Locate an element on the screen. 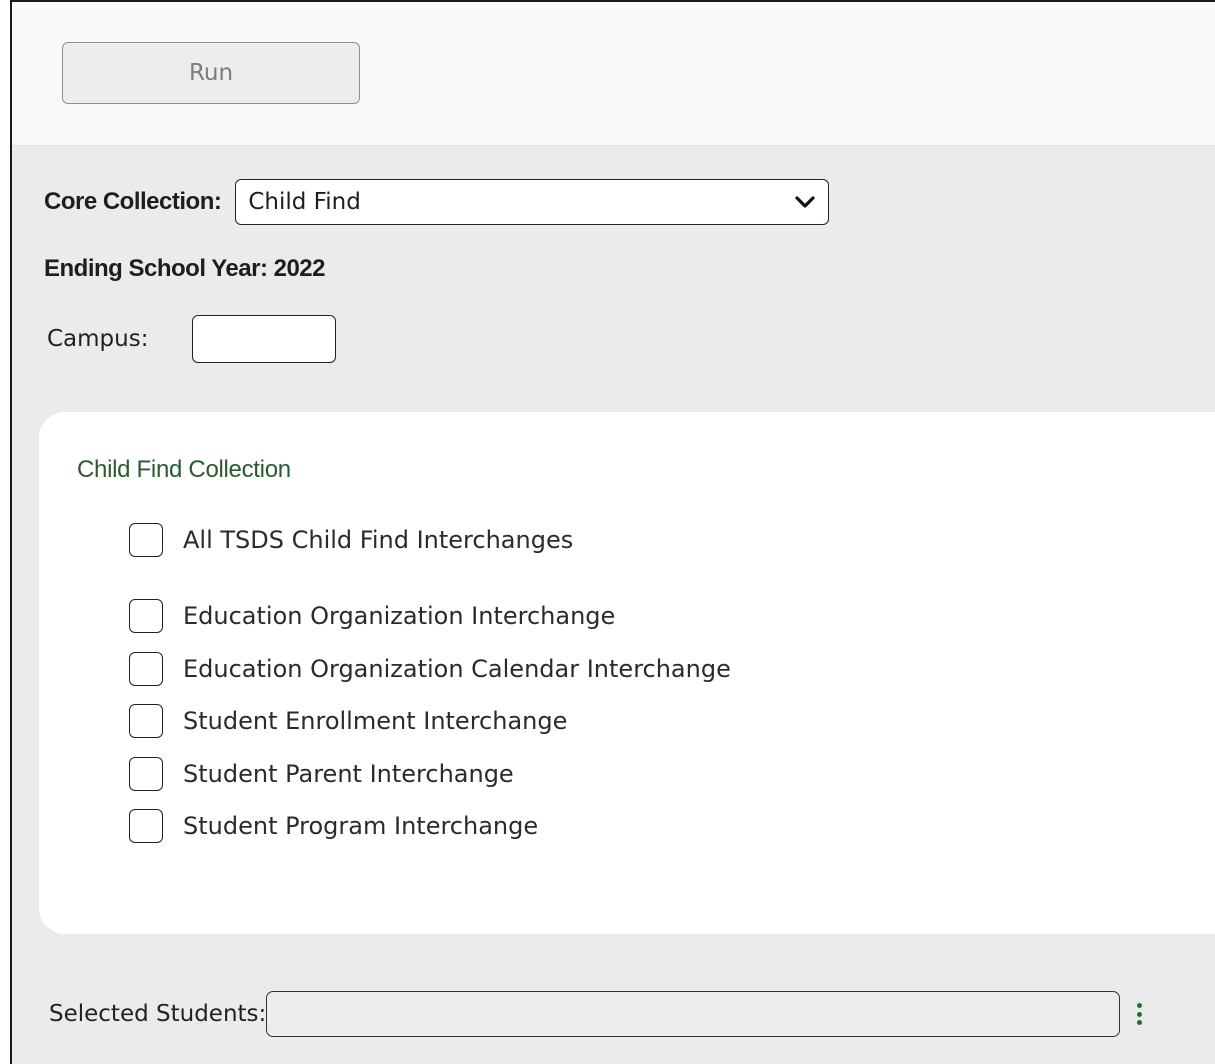 This screenshot has width=1215, height=1064. checkbox-row-item: Student Parent Interchange is located at coordinates (321, 774).